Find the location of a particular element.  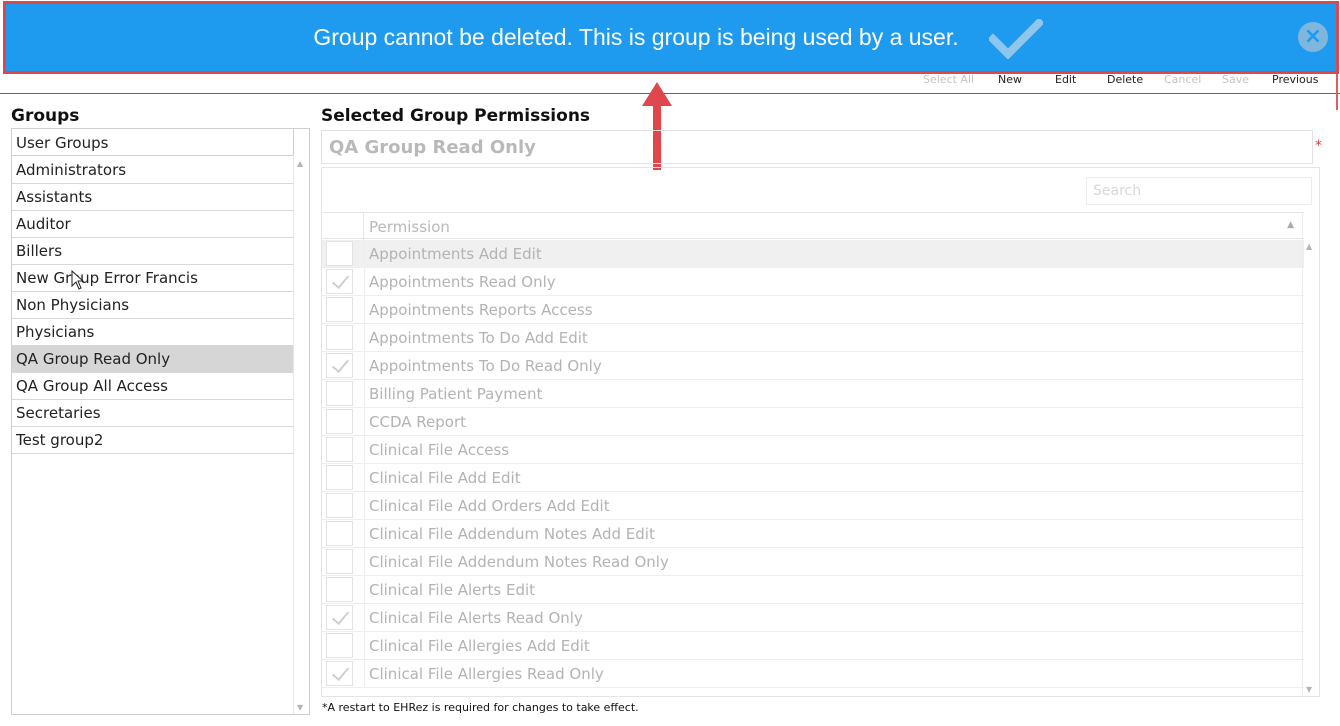

permission-row: Appointments To Do Add Edit is located at coordinates (813, 338).